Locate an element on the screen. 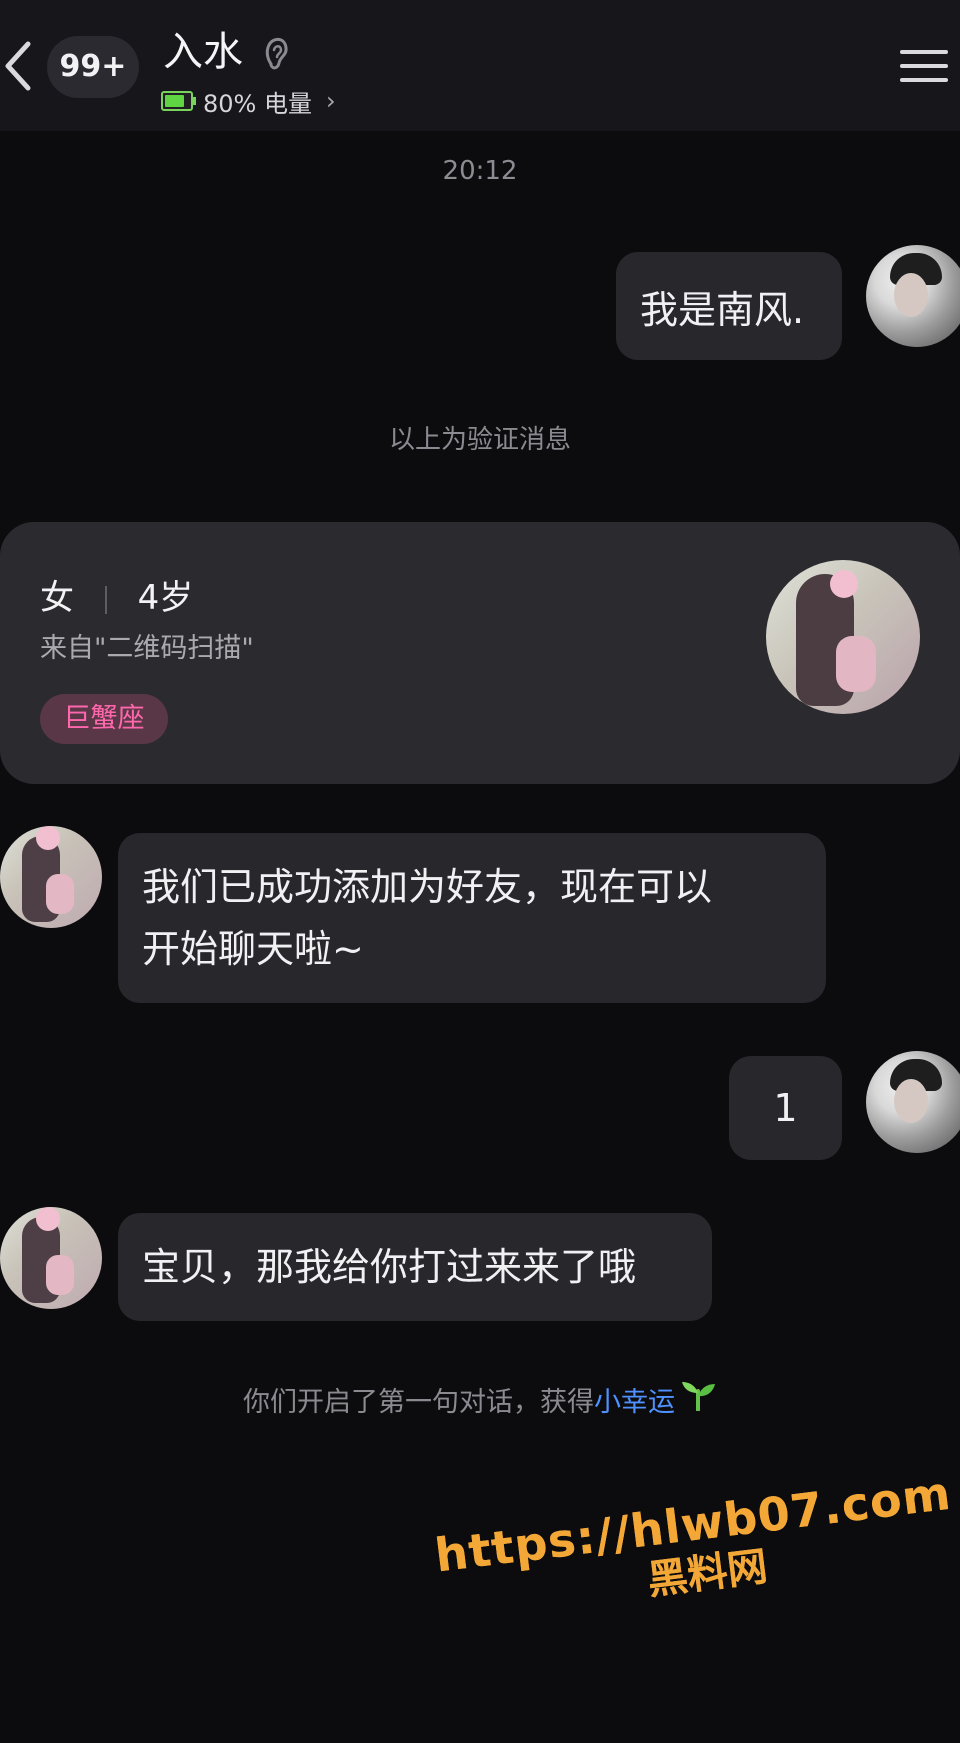  menu-icon-line-bottom is located at coordinates (924, 80).